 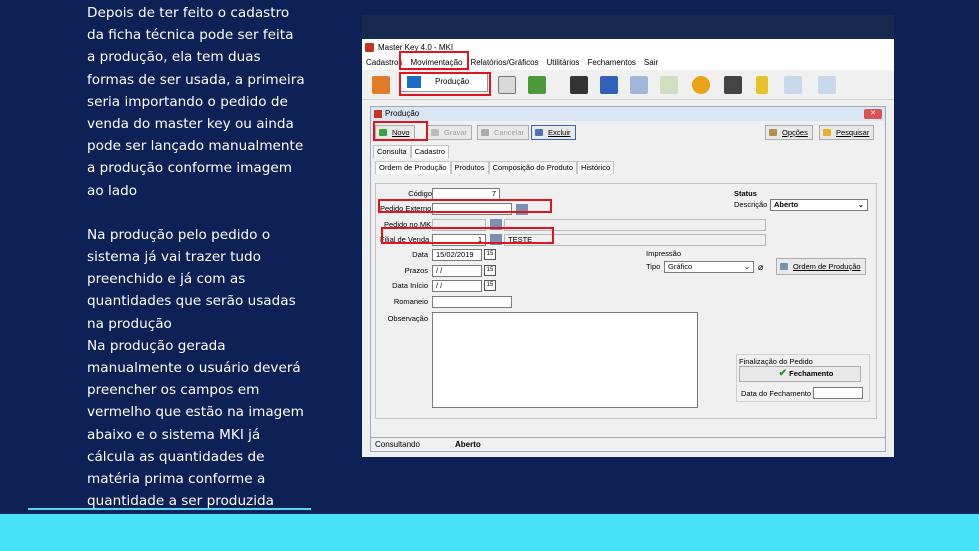 I want to click on bottom-accent-band, so click(x=489, y=532).